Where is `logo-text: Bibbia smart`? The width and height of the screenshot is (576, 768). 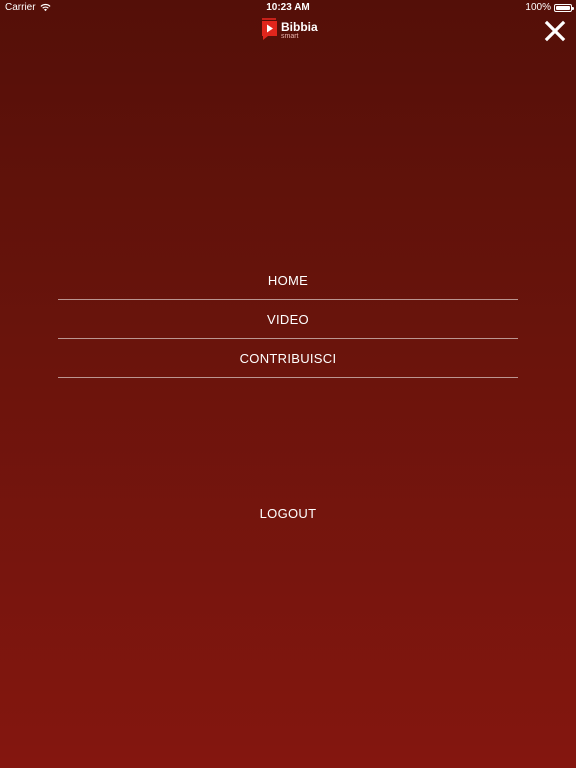 logo-text: Bibbia smart is located at coordinates (299, 29).